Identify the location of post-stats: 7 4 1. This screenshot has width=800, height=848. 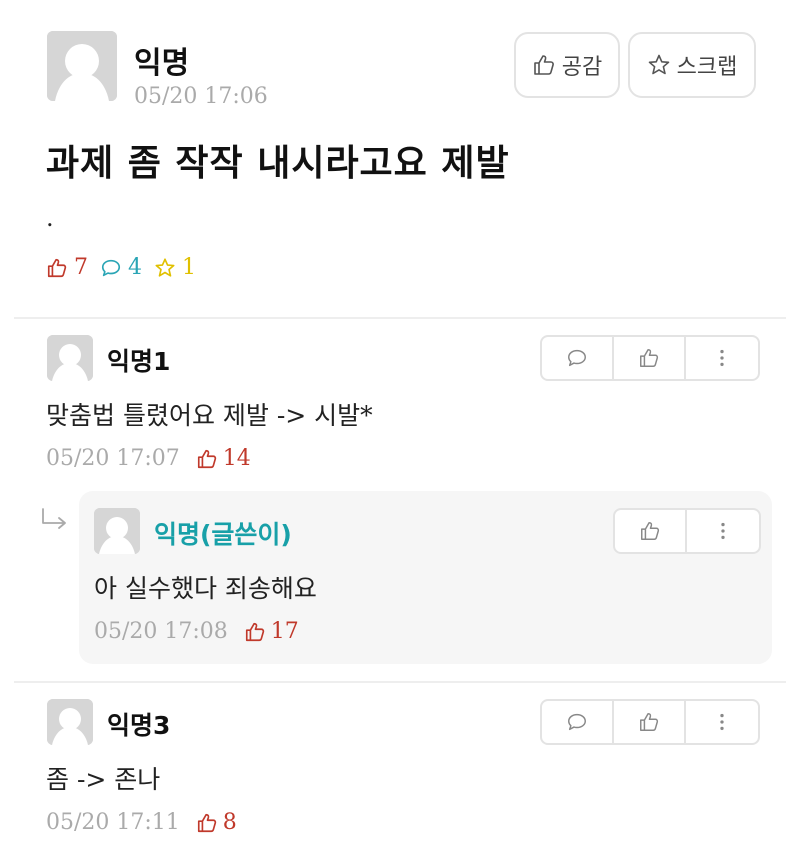
(127, 267).